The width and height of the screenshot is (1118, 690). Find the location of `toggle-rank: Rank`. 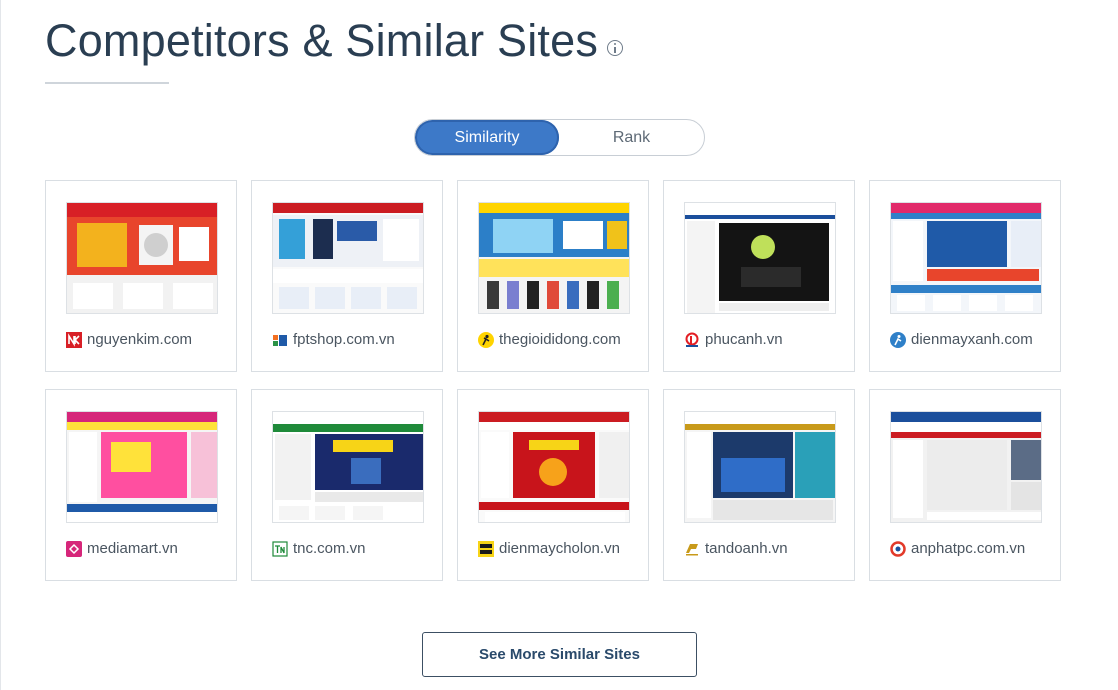

toggle-rank: Rank is located at coordinates (631, 137).